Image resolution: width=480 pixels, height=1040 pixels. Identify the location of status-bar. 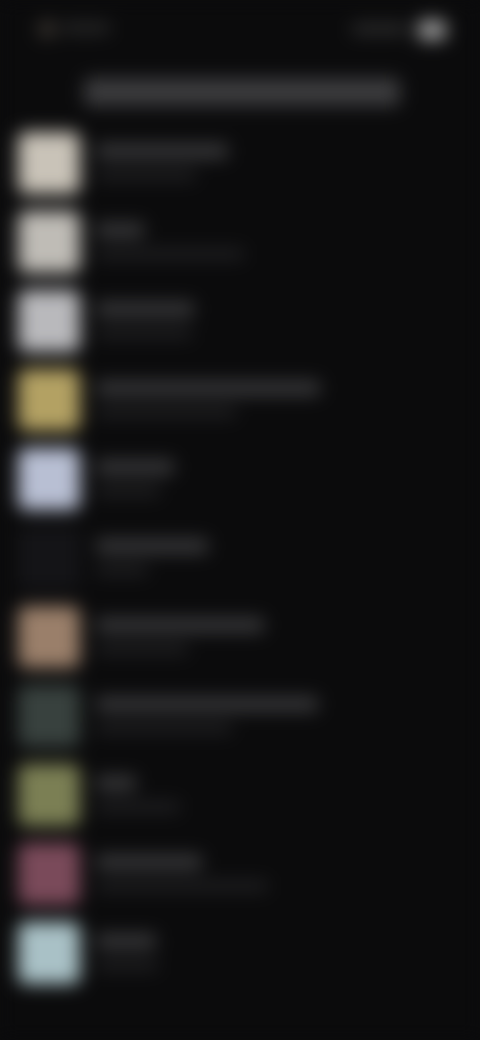
(240, 30).